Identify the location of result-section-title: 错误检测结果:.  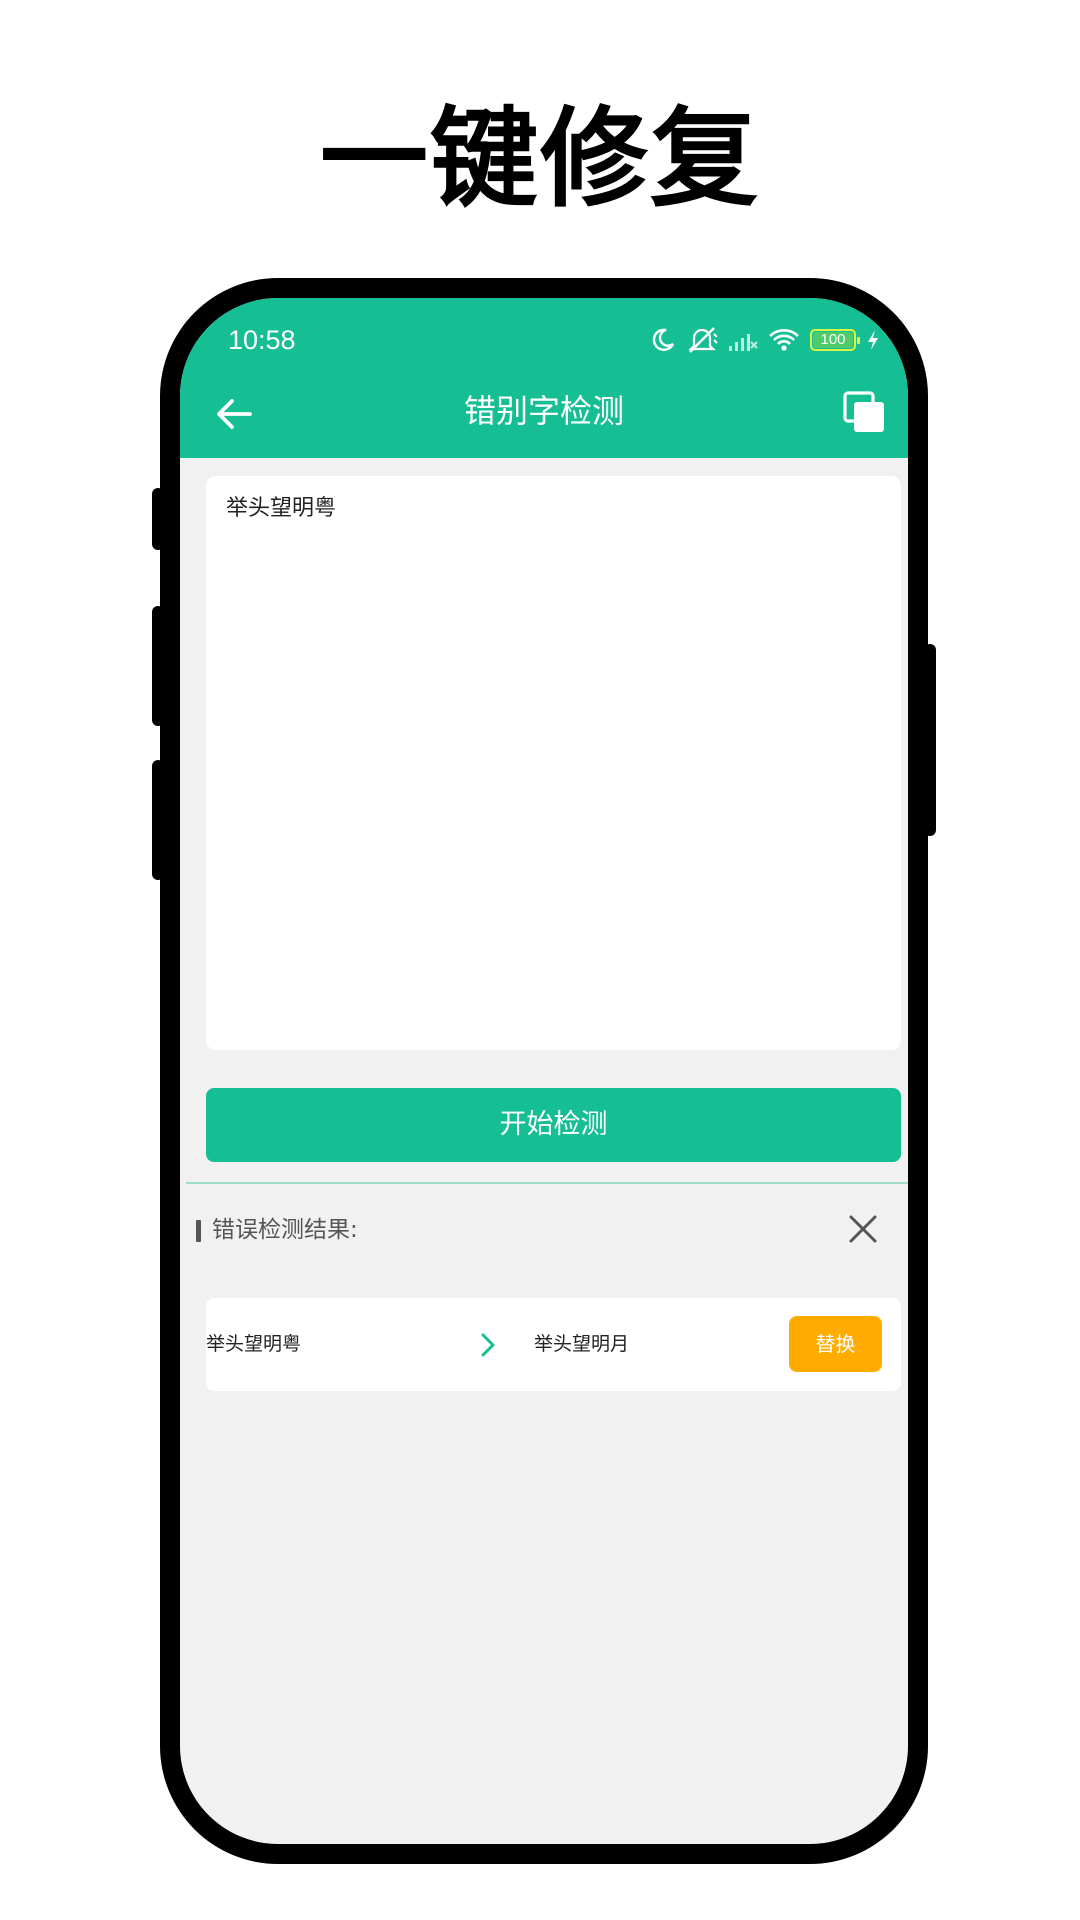
(285, 1230).